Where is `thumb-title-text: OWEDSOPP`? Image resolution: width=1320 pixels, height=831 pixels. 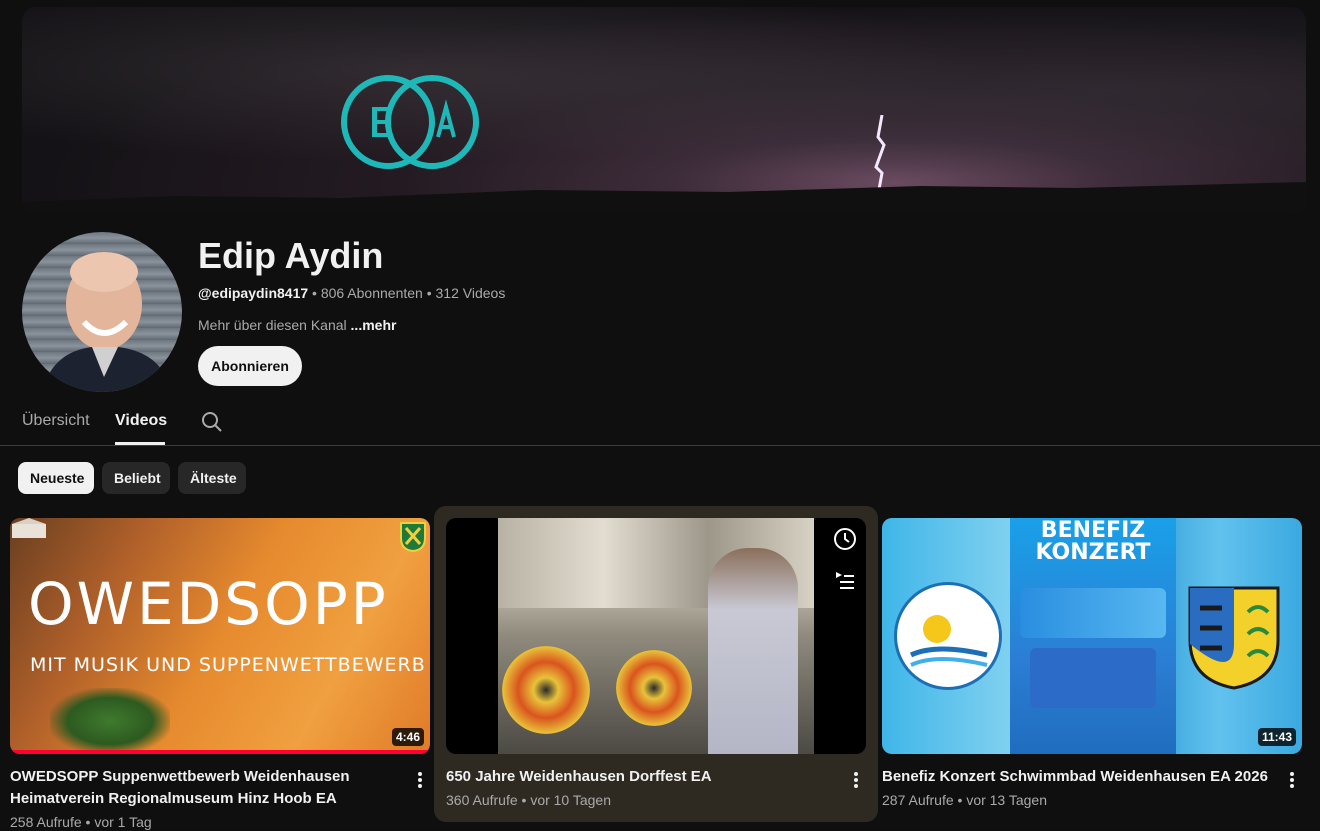
thumb-title-text: OWEDSOPP is located at coordinates (208, 604).